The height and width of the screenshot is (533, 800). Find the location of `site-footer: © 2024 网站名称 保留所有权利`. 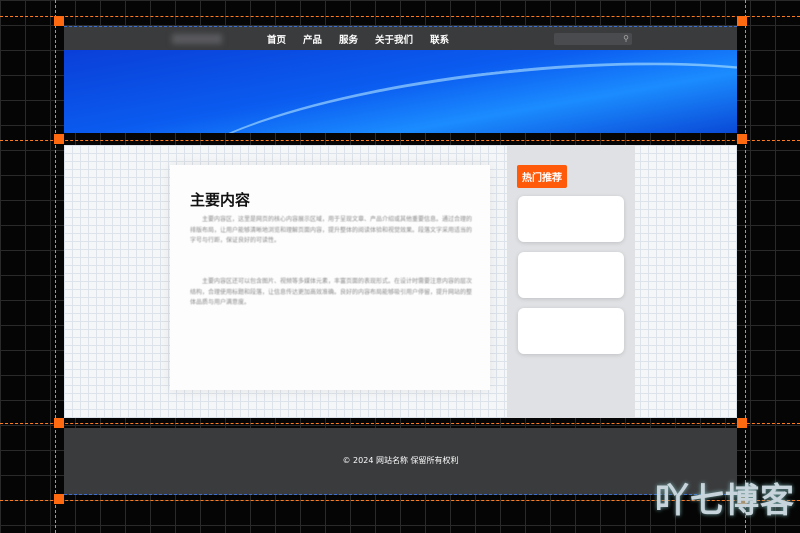

site-footer: © 2024 网站名称 保留所有权利 is located at coordinates (400, 461).